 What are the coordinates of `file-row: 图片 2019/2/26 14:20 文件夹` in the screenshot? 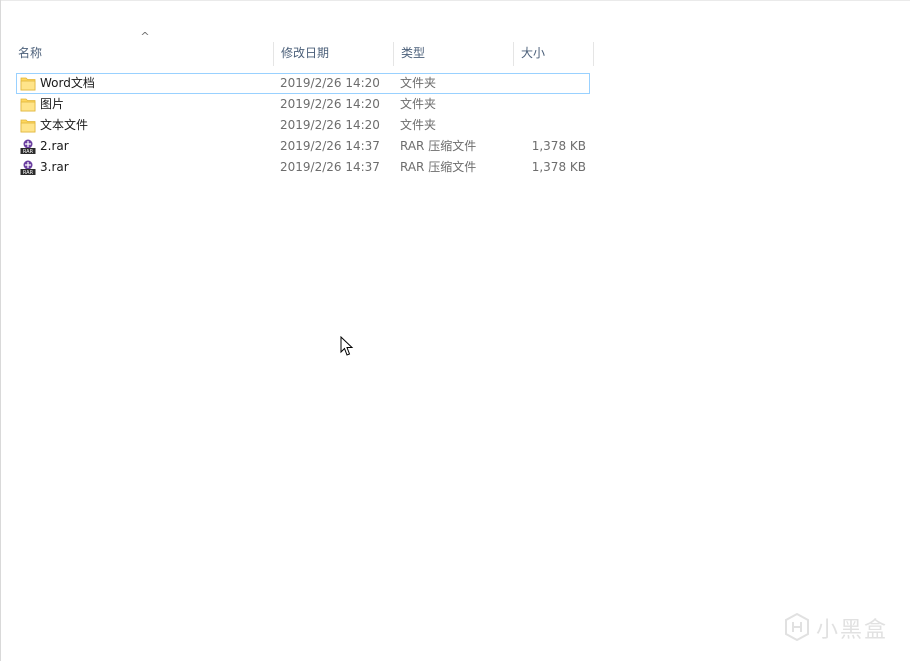 It's located at (303, 104).